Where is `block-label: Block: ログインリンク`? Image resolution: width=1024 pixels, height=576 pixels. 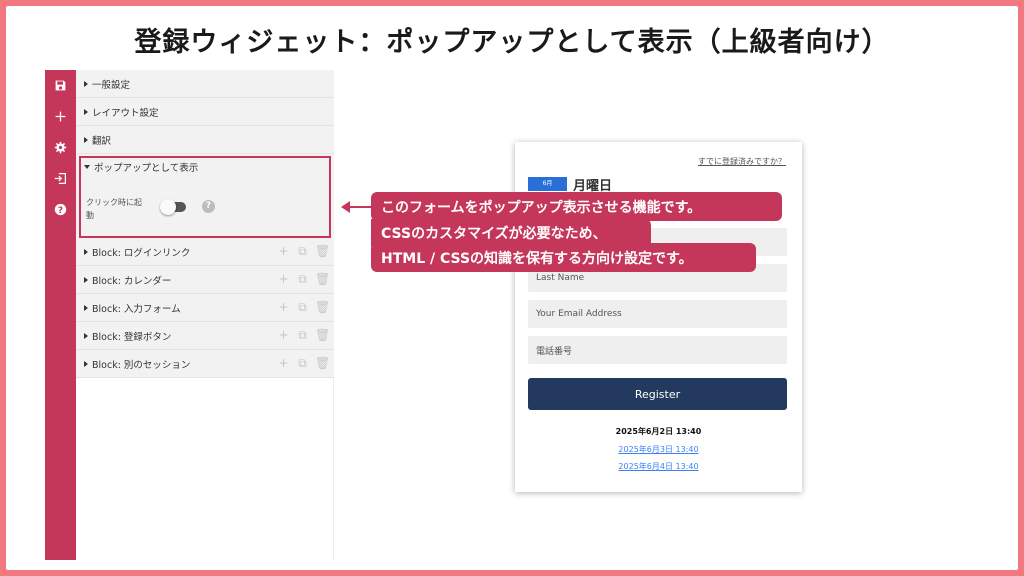
block-label: Block: ログインリンク is located at coordinates (141, 253).